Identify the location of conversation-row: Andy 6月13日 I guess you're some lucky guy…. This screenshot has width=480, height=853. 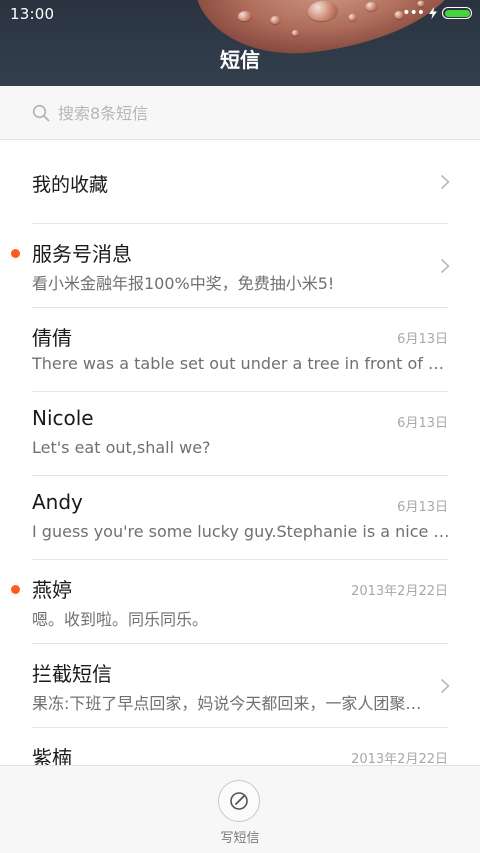
(240, 518).